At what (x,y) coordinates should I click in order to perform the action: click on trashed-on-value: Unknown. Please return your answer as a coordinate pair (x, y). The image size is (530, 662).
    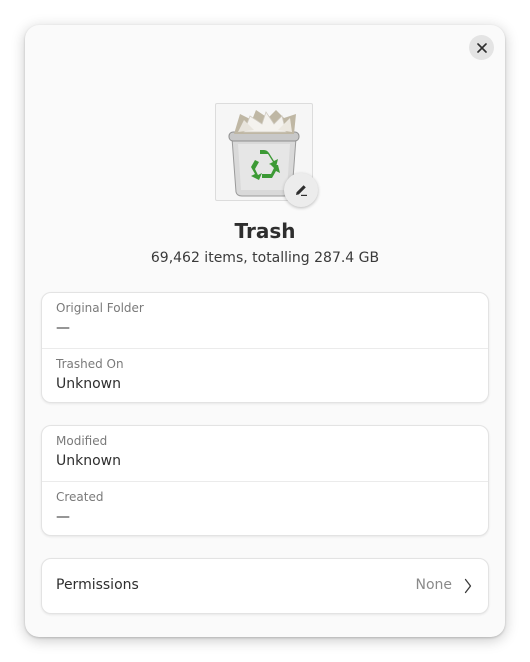
    Looking at the image, I should click on (88, 384).